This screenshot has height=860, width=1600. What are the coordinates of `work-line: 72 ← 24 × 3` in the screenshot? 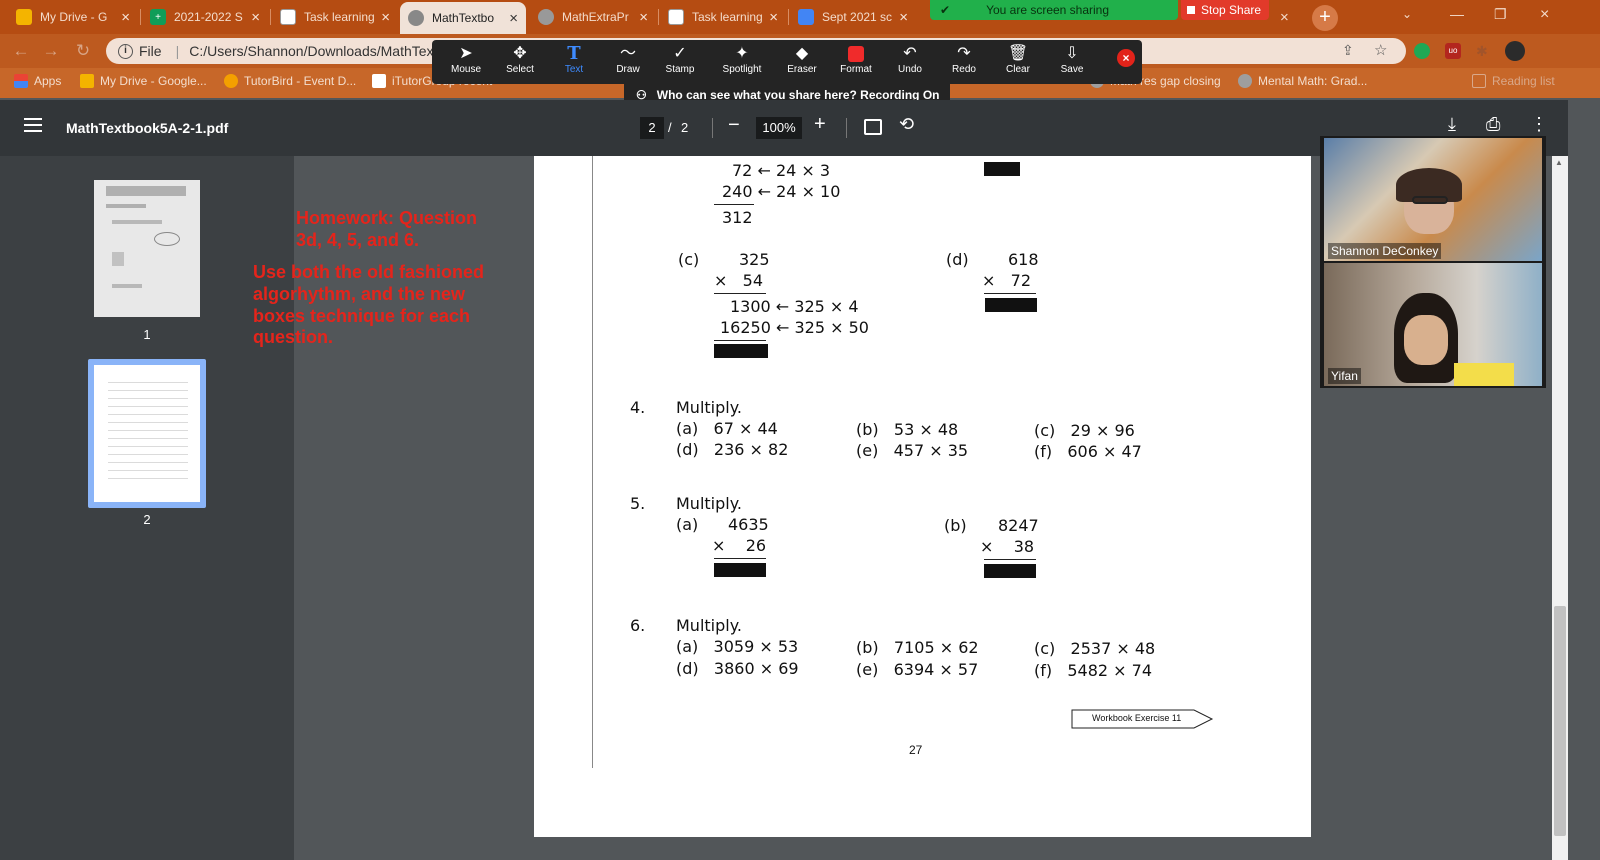 It's located at (781, 170).